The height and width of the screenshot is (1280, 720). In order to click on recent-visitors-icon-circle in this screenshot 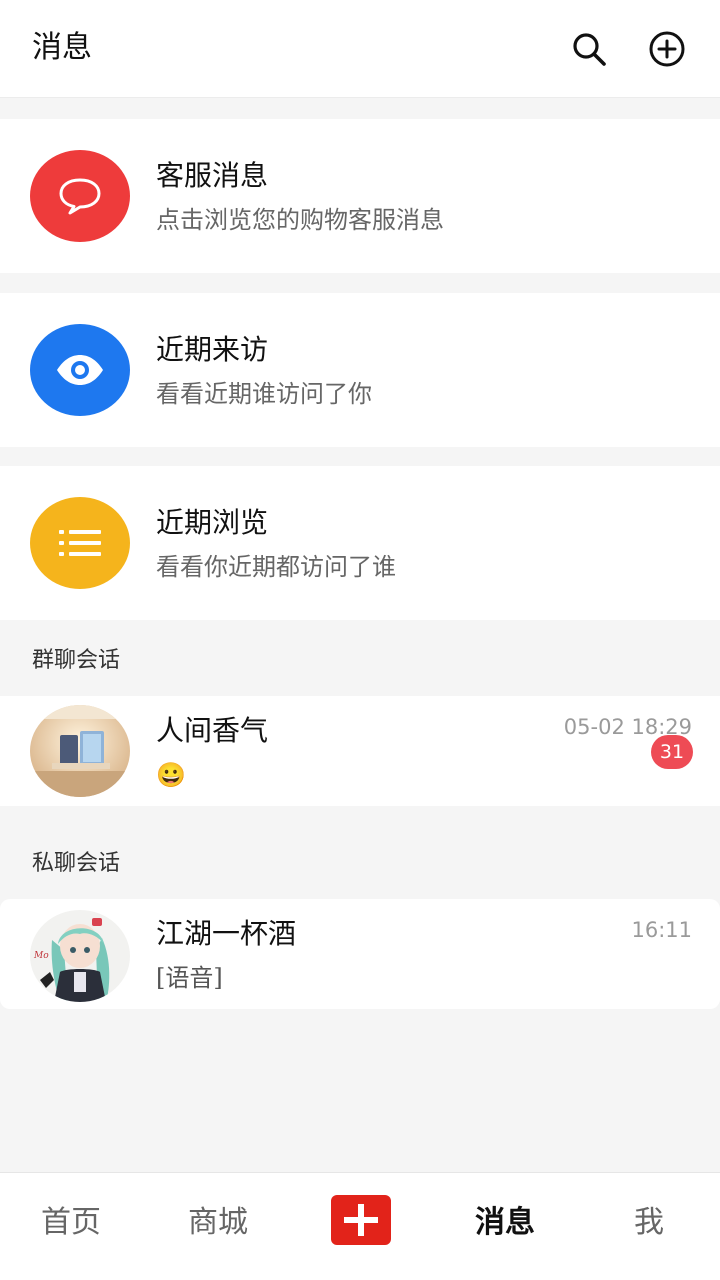, I will do `click(80, 370)`.